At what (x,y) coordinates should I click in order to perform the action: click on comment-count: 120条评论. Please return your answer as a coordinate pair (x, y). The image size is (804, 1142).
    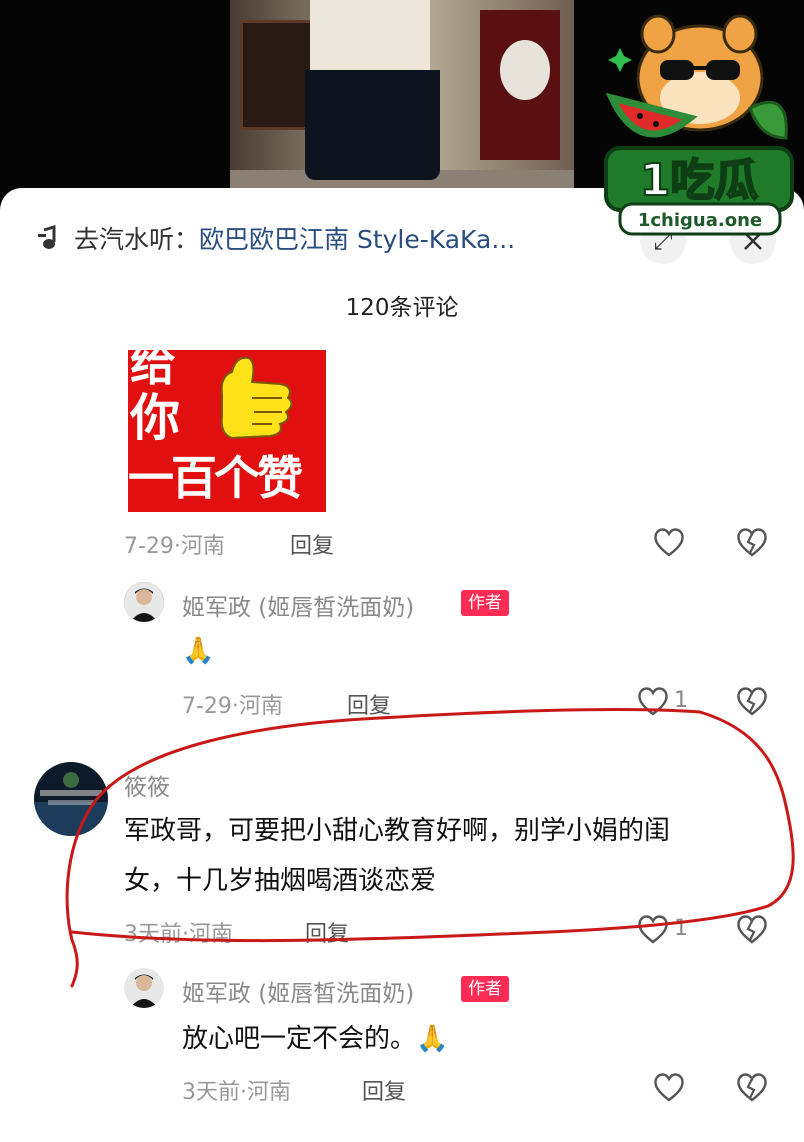
    Looking at the image, I should click on (402, 308).